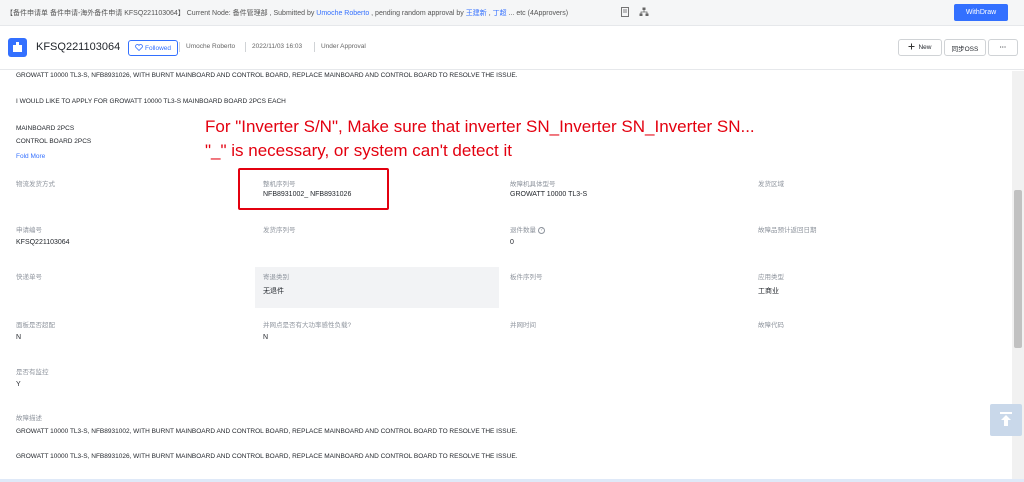  What do you see at coordinates (377, 287) in the screenshot?
I see `hover-cell` at bounding box center [377, 287].